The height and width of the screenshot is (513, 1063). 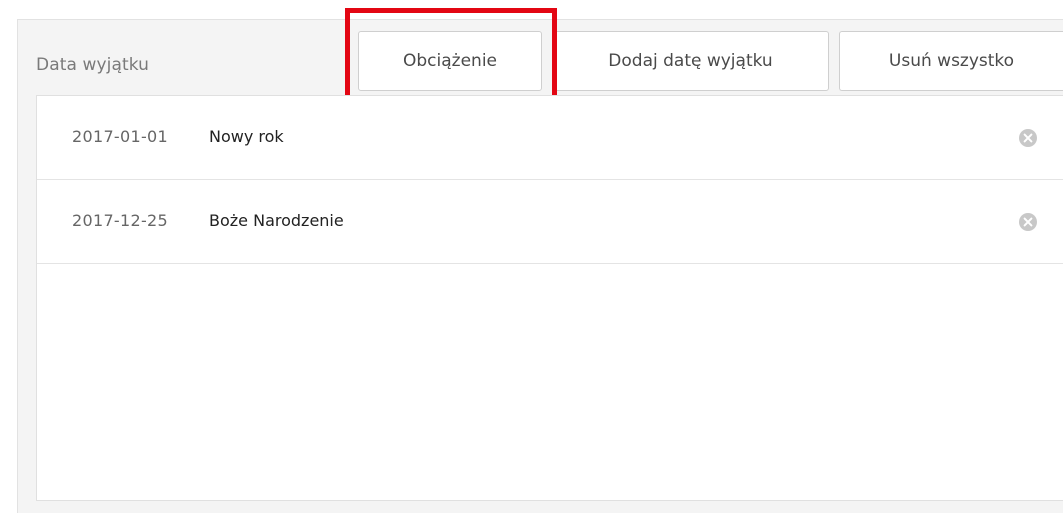 What do you see at coordinates (690, 61) in the screenshot?
I see `add-exception-date-button: Dodaj datę wyjątku` at bounding box center [690, 61].